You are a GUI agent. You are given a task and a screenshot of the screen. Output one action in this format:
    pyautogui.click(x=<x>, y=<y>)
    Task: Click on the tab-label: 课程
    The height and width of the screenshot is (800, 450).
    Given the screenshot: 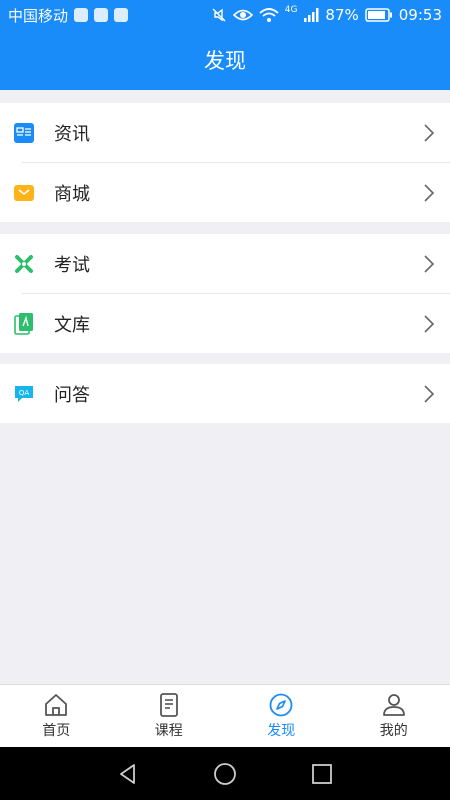 What is the action you would take?
    pyautogui.click(x=168, y=731)
    